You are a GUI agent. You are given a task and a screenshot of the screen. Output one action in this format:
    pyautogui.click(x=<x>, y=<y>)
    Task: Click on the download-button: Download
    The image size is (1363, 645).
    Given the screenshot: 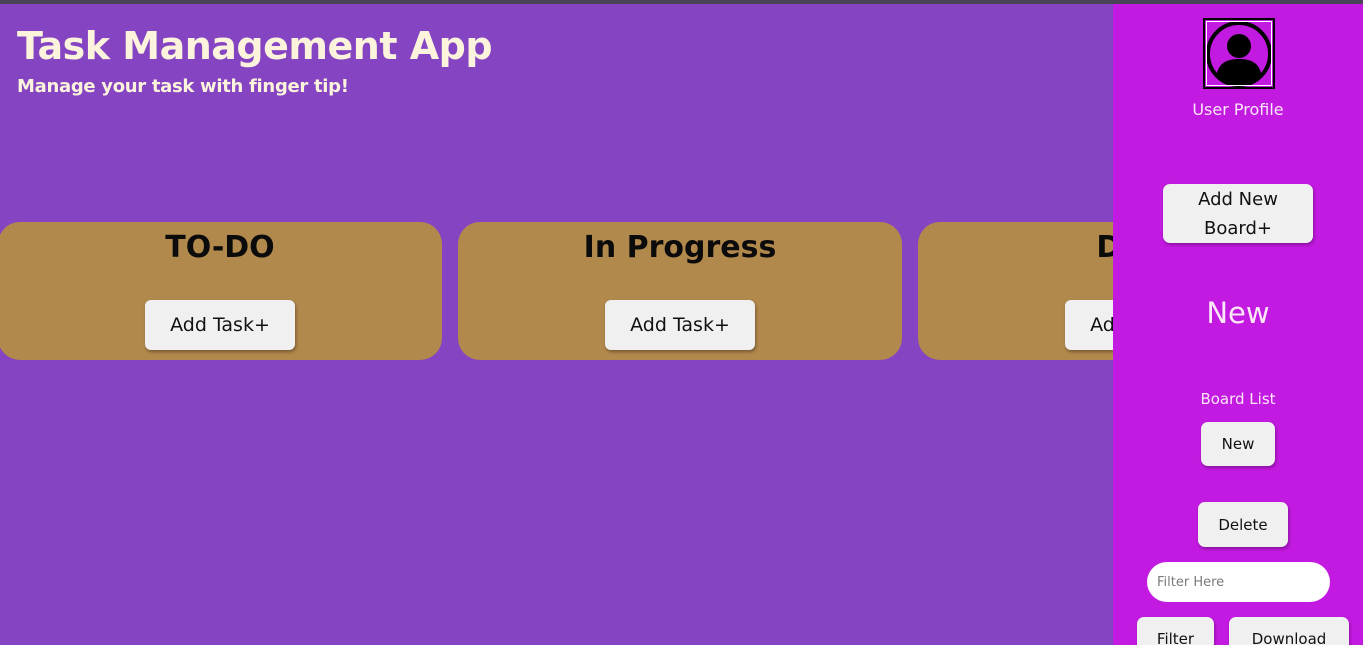 What is the action you would take?
    pyautogui.click(x=1289, y=631)
    